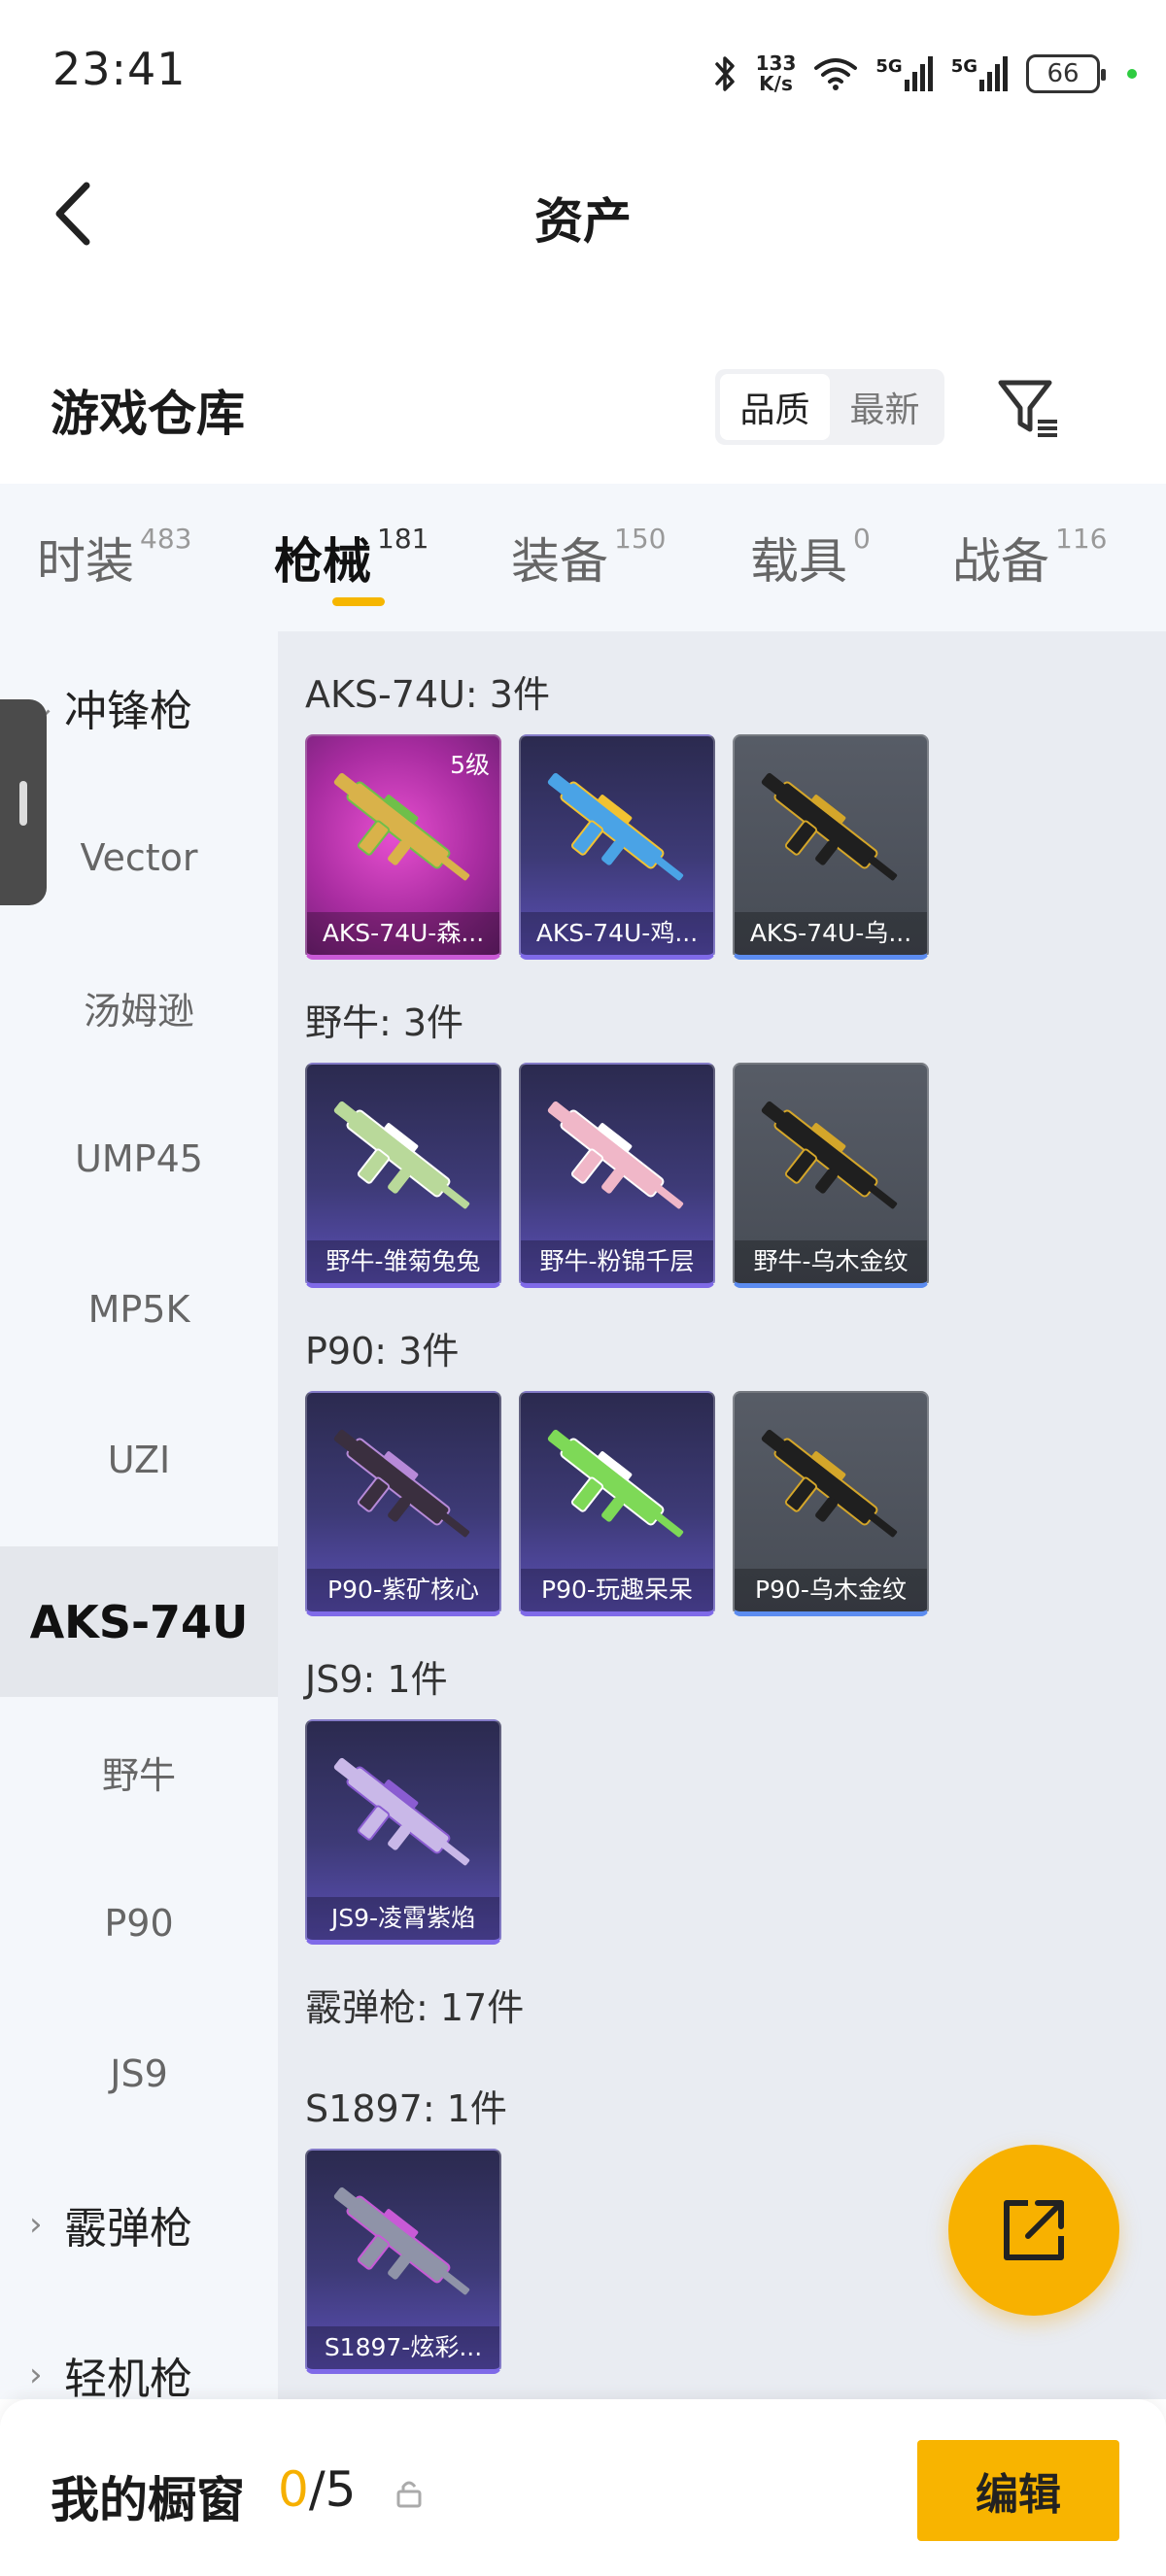  Describe the element at coordinates (470, 765) in the screenshot. I see `level-badge: 5级` at that location.